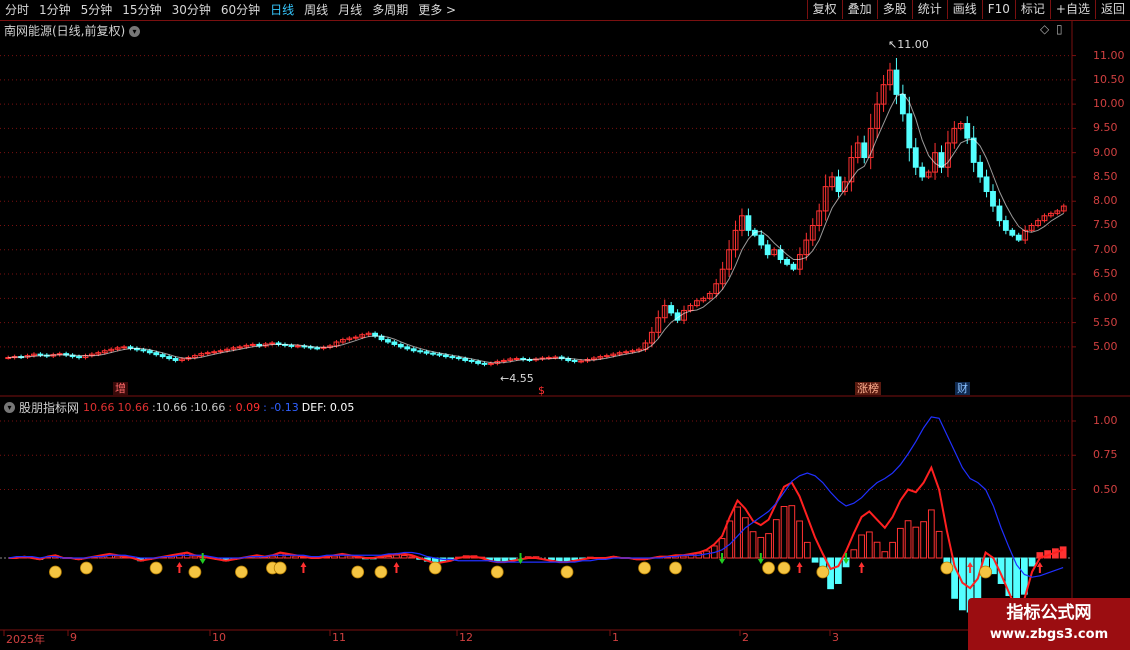 Image resolution: width=1130 pixels, height=650 pixels. I want to click on toolbar-button-6: 标记, so click(1032, 9).